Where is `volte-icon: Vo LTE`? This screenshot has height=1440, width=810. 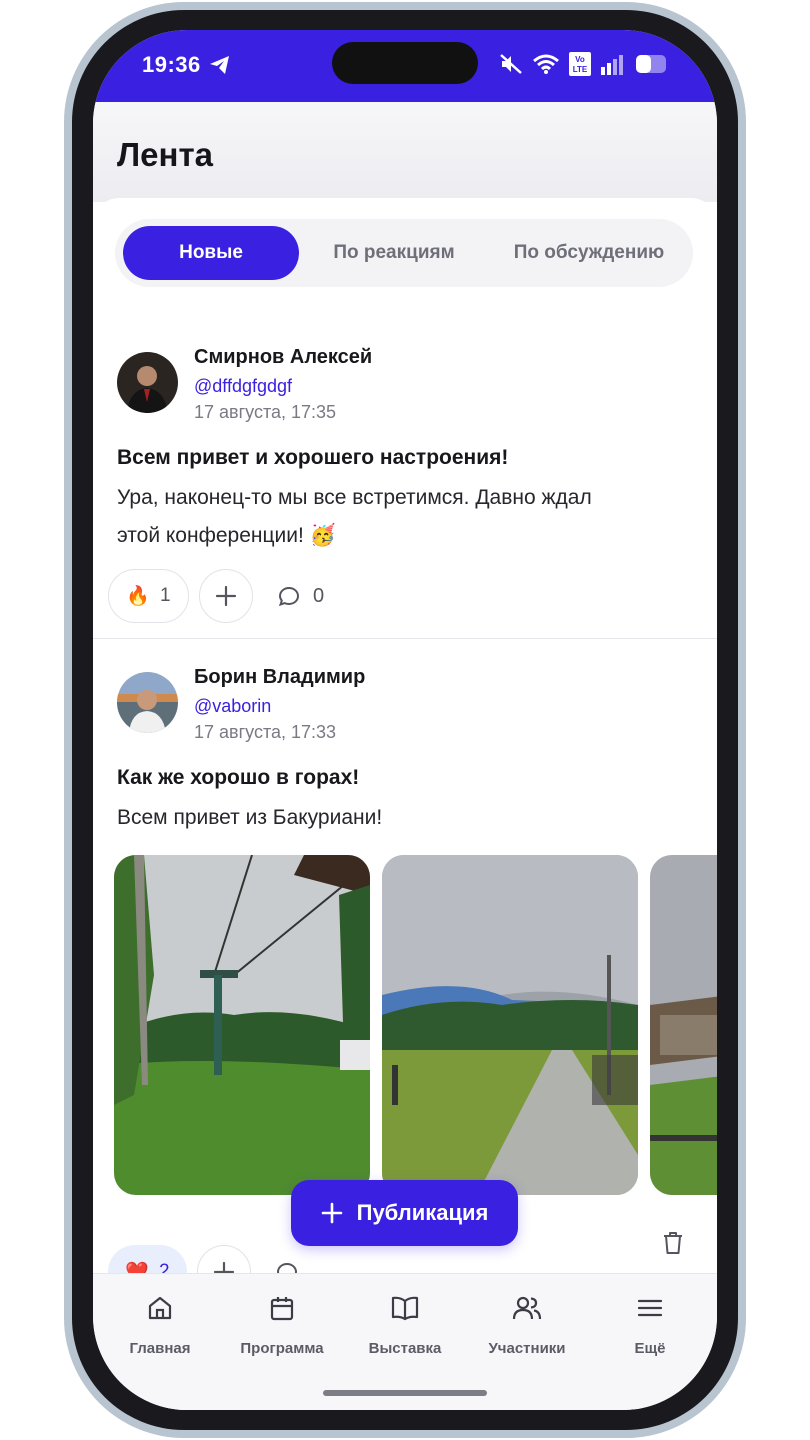 volte-icon: Vo LTE is located at coordinates (580, 64).